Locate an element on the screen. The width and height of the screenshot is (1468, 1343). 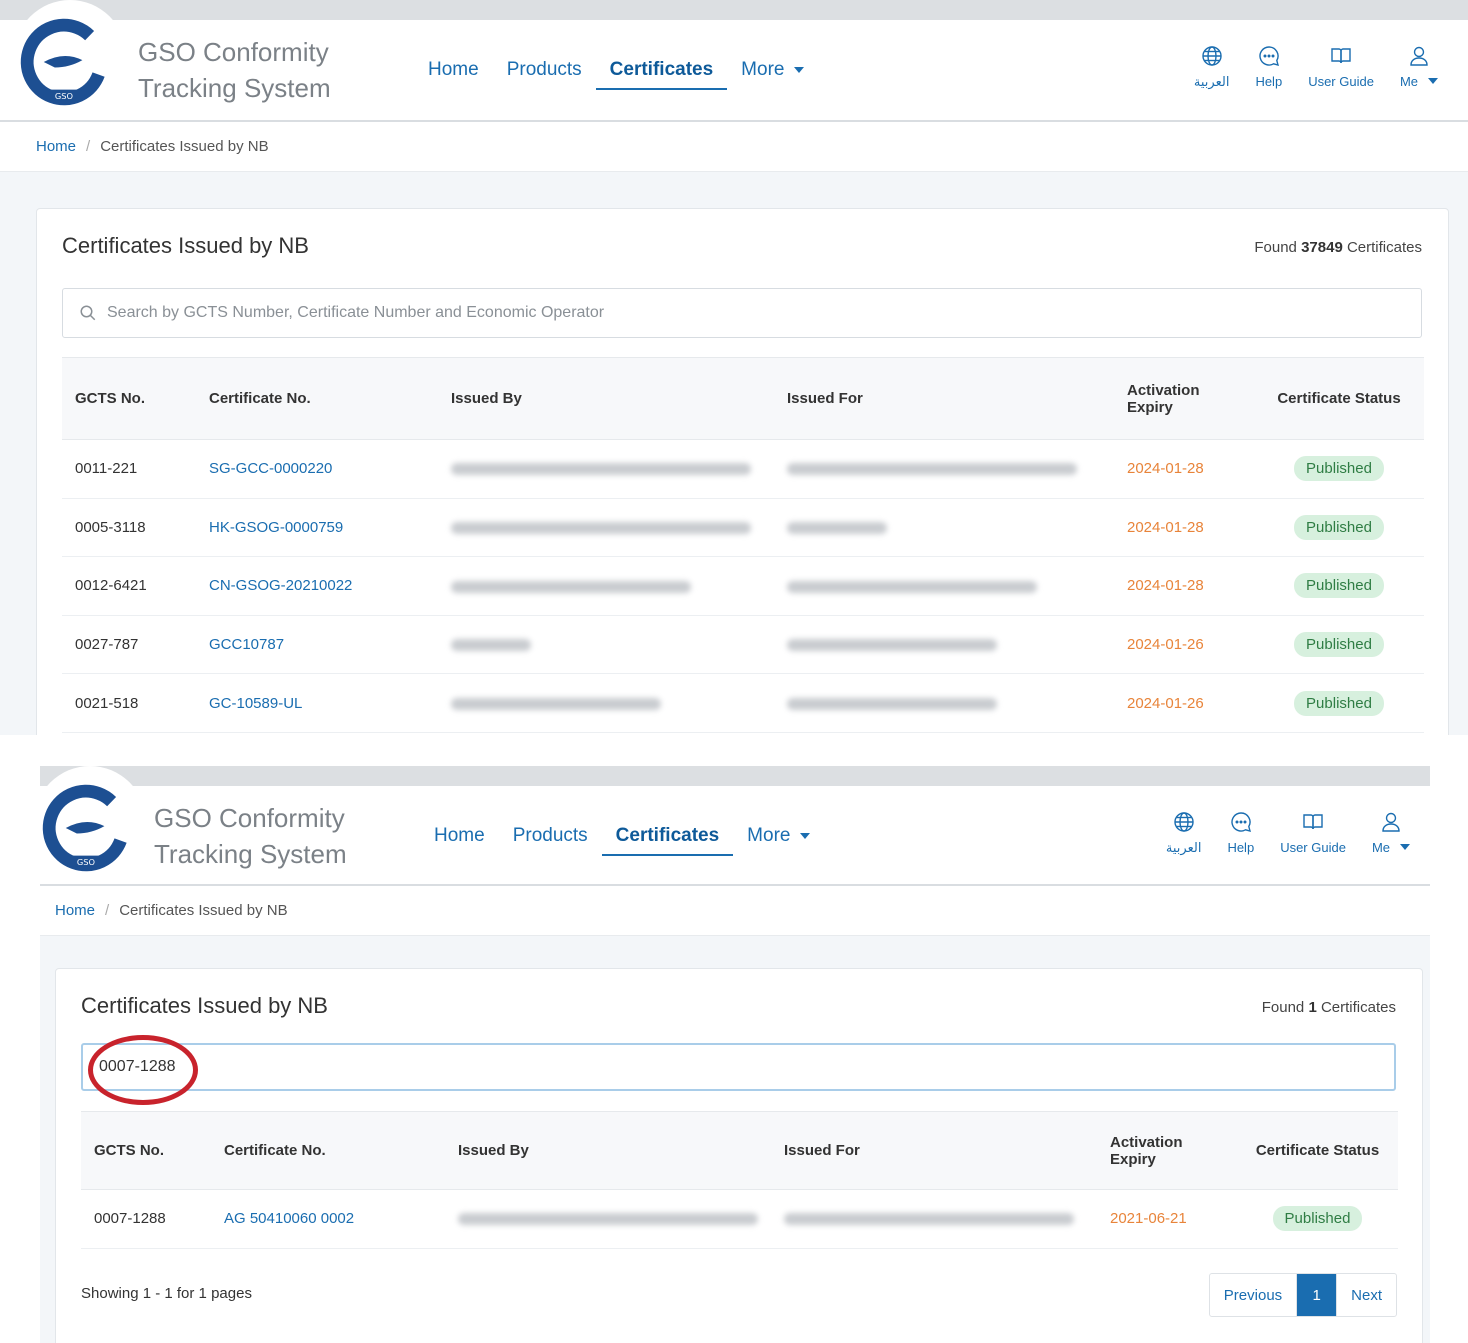
found-count: 37849 is located at coordinates (1322, 247).